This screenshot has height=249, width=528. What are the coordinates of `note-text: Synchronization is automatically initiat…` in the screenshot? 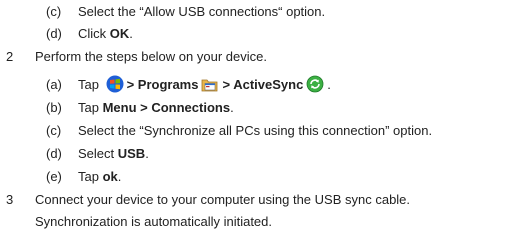 It's located at (154, 221).